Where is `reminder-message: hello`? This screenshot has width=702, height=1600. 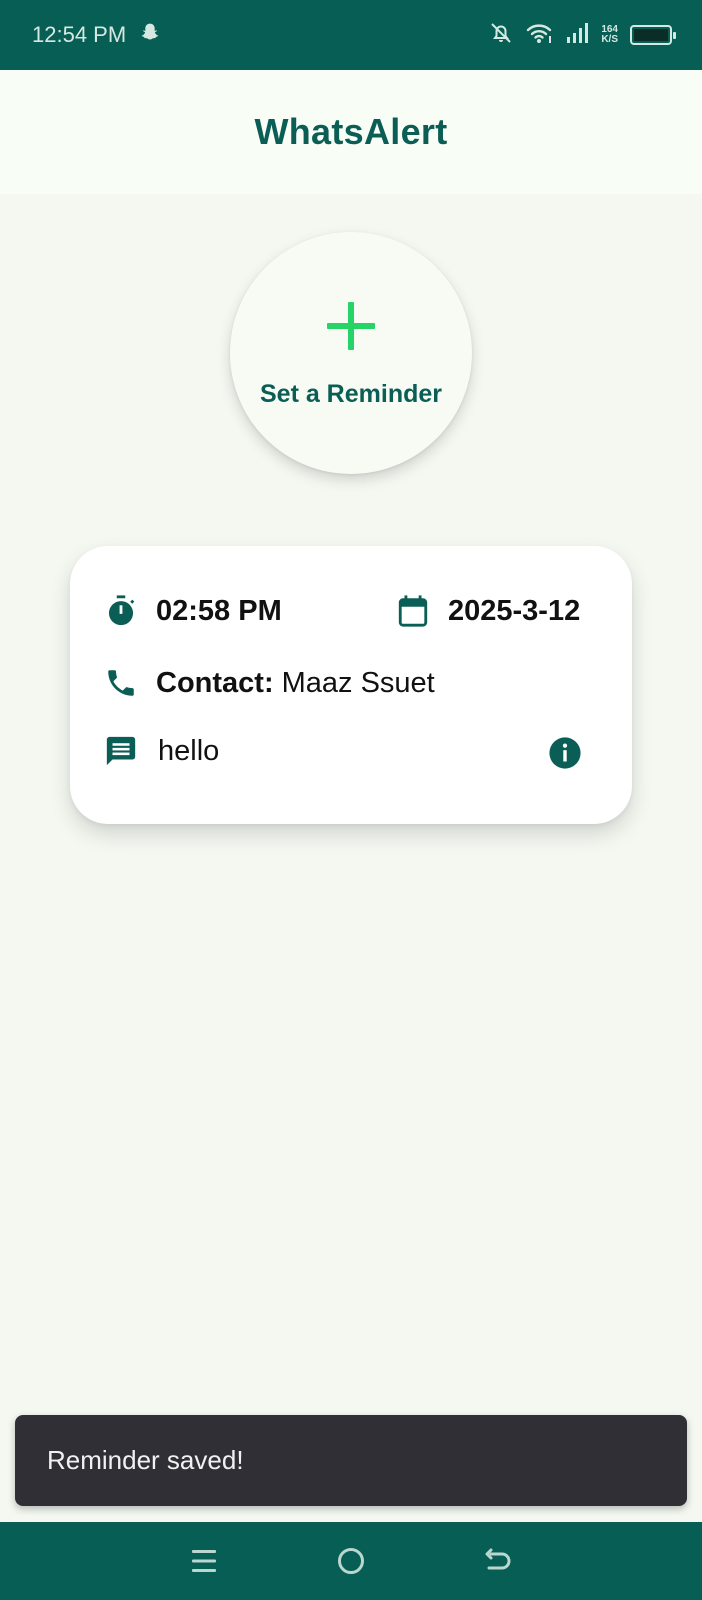
reminder-message: hello is located at coordinates (189, 750).